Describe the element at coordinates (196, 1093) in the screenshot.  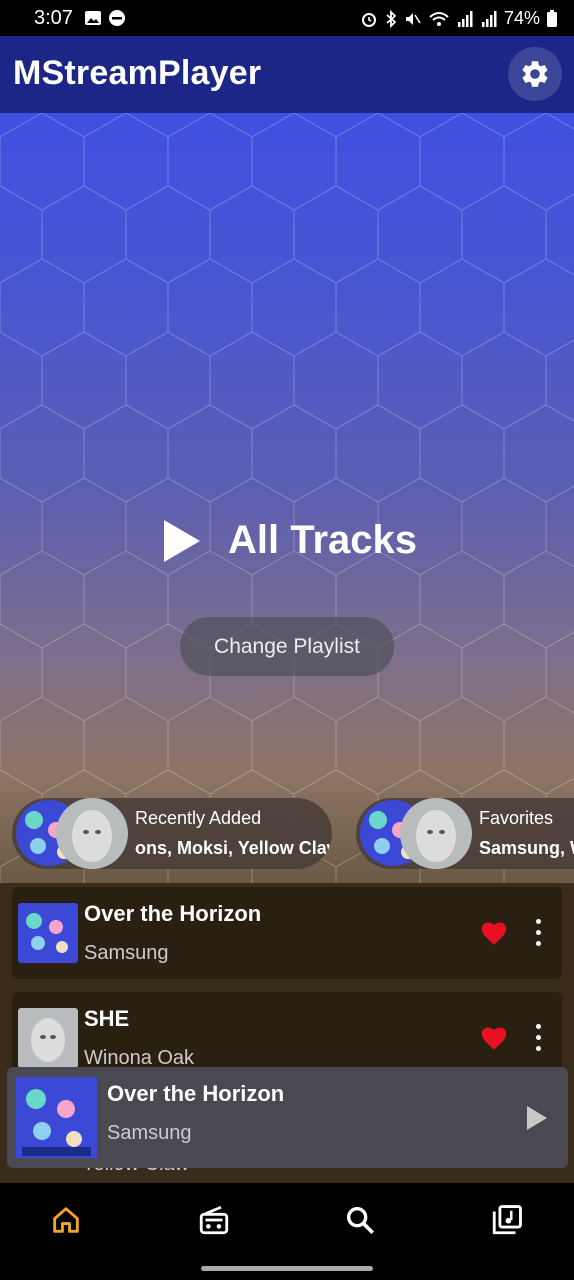
I see `now-playing-title: Over the Horizon` at that location.